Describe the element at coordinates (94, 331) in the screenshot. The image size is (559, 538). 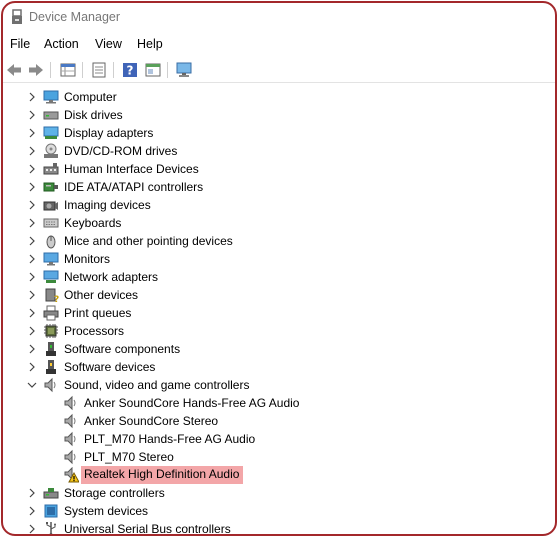
I see `category-label: Processors` at that location.